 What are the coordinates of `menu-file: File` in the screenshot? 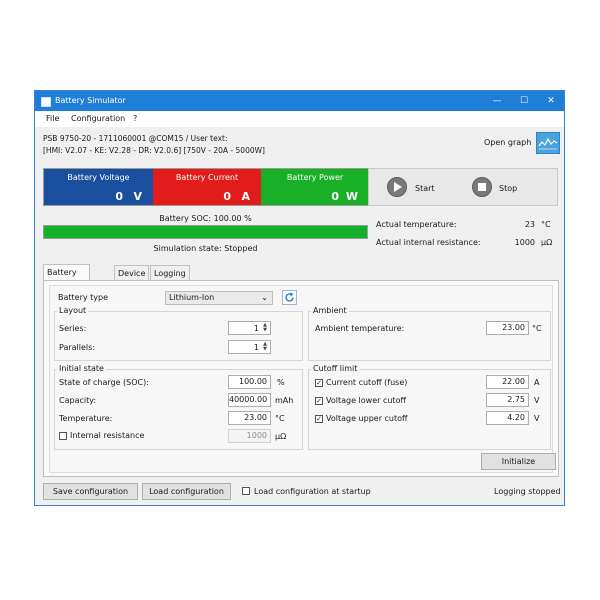 It's located at (52, 118).